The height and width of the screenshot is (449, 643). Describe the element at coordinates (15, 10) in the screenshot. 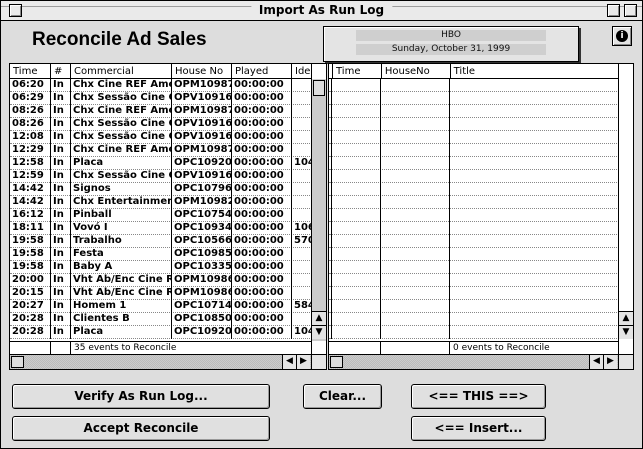

I see `close-box-icon` at that location.